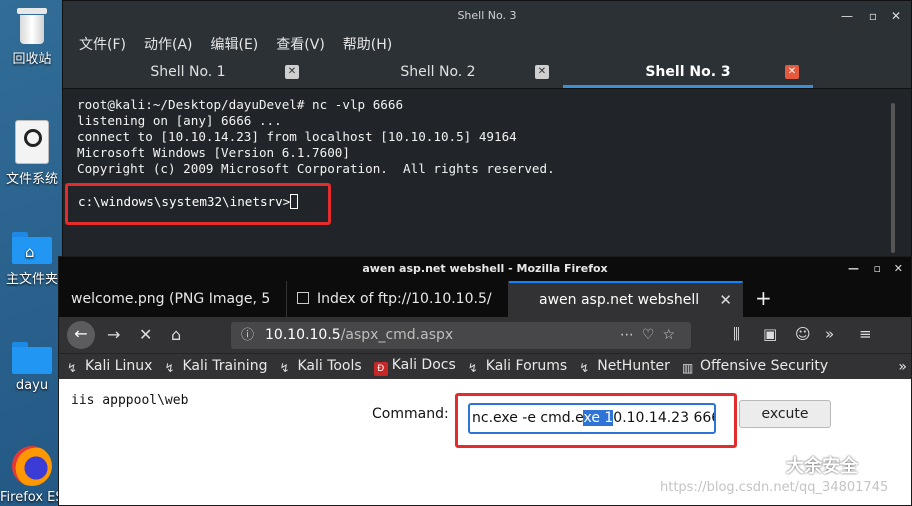 The width and height of the screenshot is (912, 506). I want to click on terminal-menubar: 文件(F) 动作(A) 编辑(E) 查看(V) 帮助(H), so click(487, 44).